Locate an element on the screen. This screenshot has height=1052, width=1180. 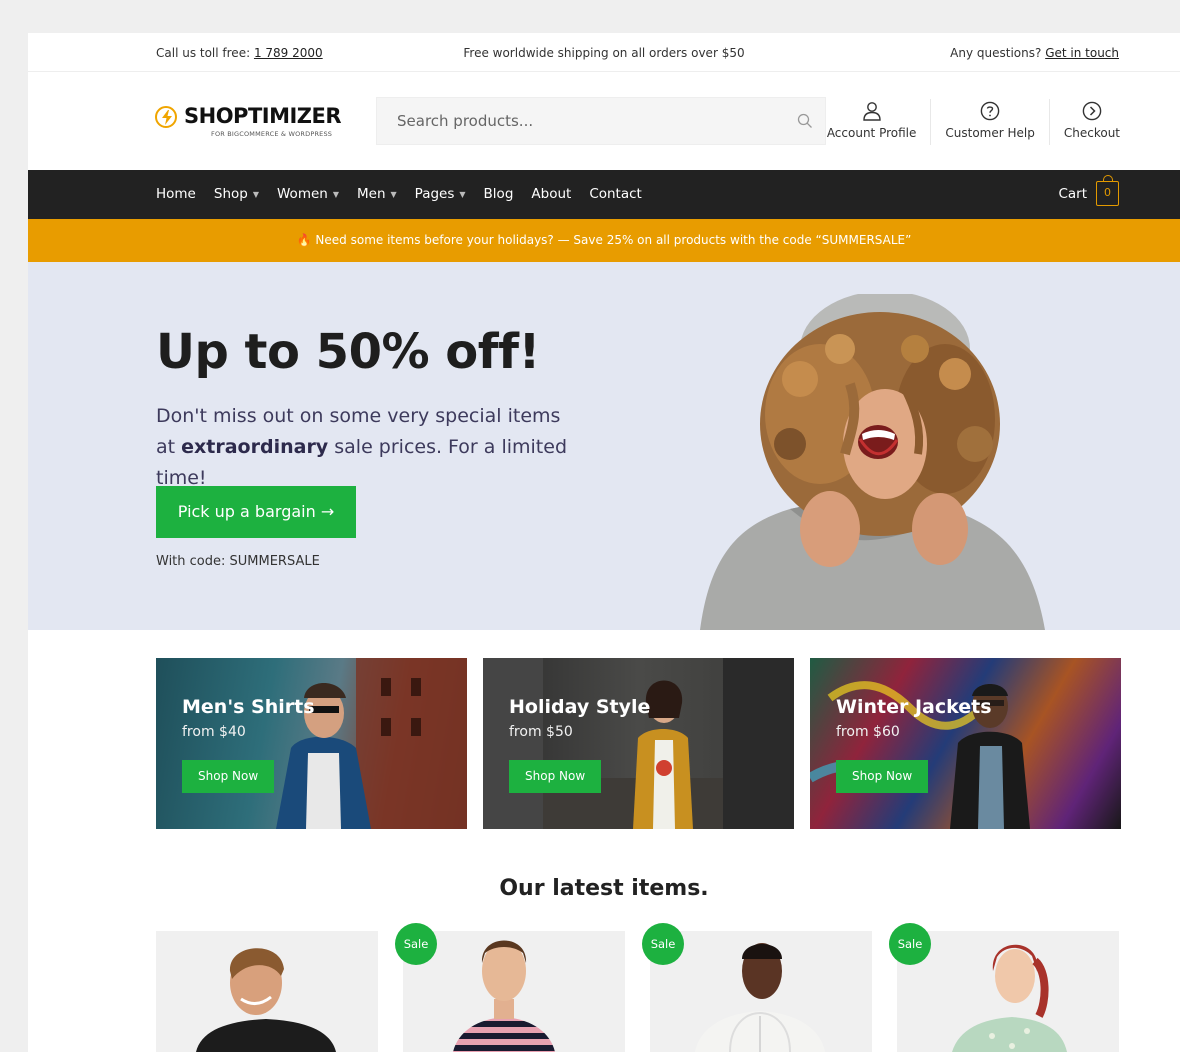
cart-count: 0 is located at coordinates (1107, 192).